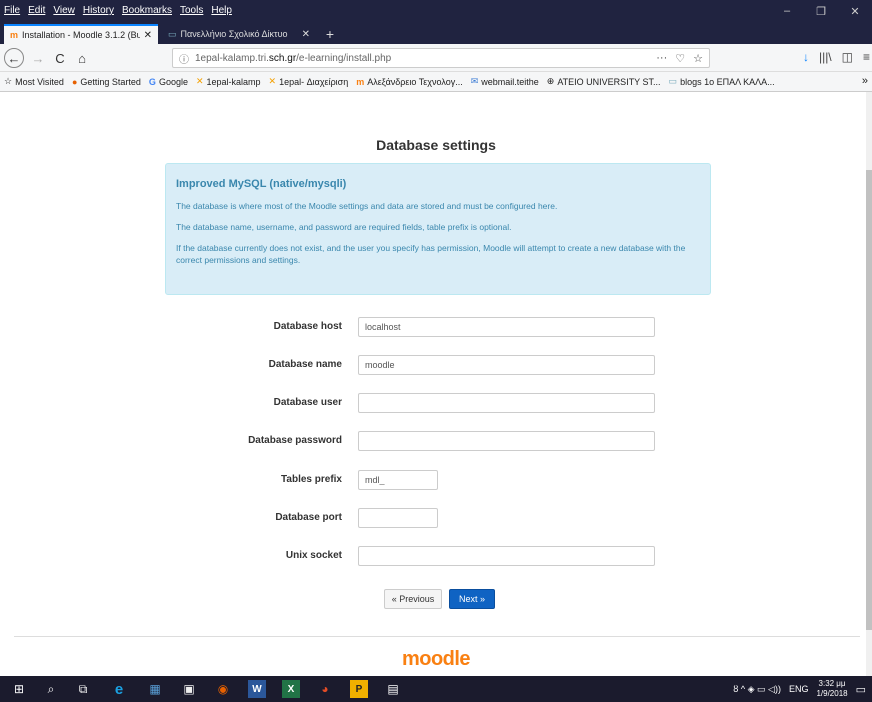  I want to click on document-icon: ▤, so click(393, 689).